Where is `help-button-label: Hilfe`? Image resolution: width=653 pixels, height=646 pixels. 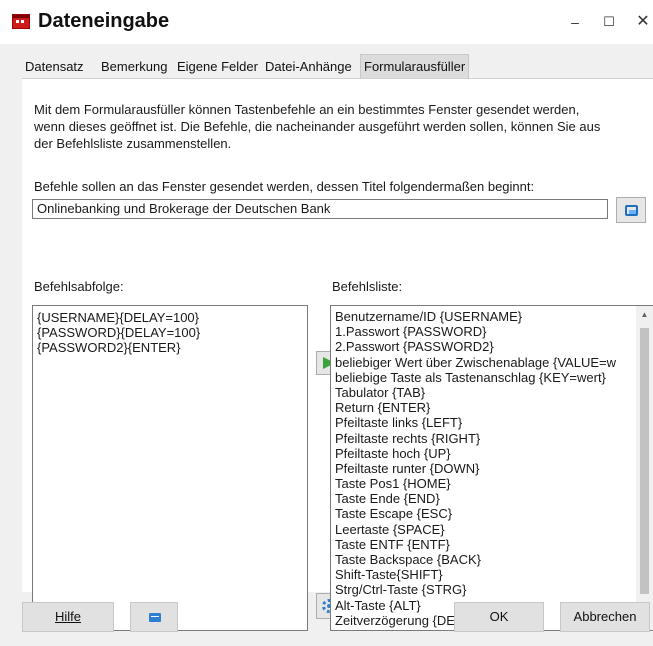
help-button-label: Hilfe is located at coordinates (67, 616).